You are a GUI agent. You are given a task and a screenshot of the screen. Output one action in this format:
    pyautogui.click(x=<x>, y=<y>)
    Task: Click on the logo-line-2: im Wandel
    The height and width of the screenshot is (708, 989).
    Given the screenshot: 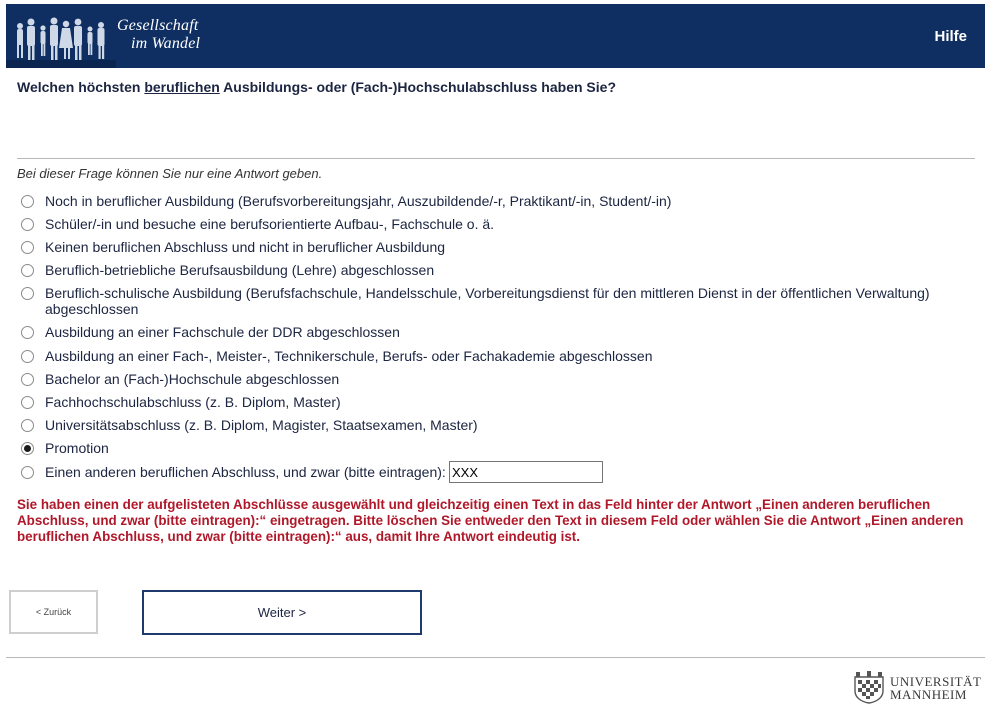 What is the action you would take?
    pyautogui.click(x=166, y=43)
    